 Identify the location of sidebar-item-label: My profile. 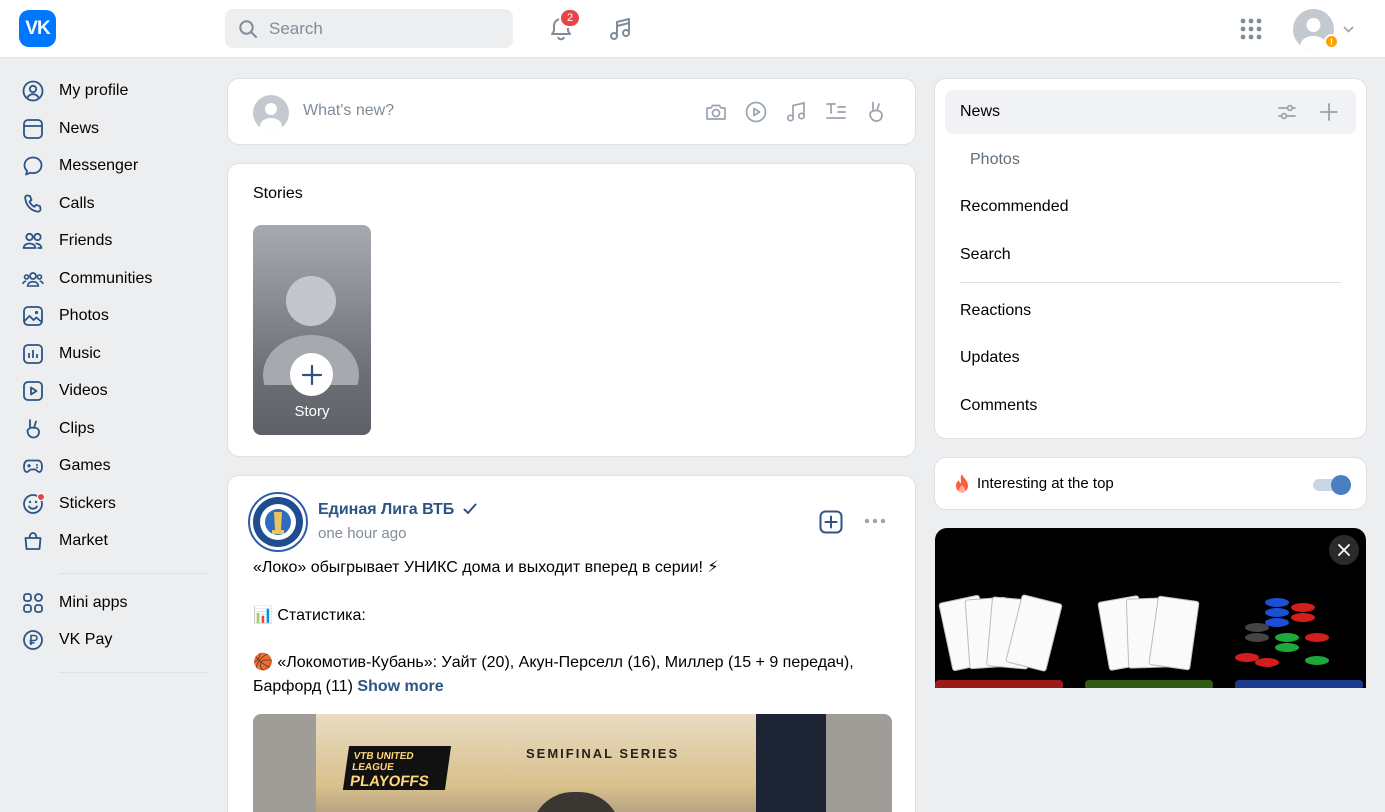
(94, 90).